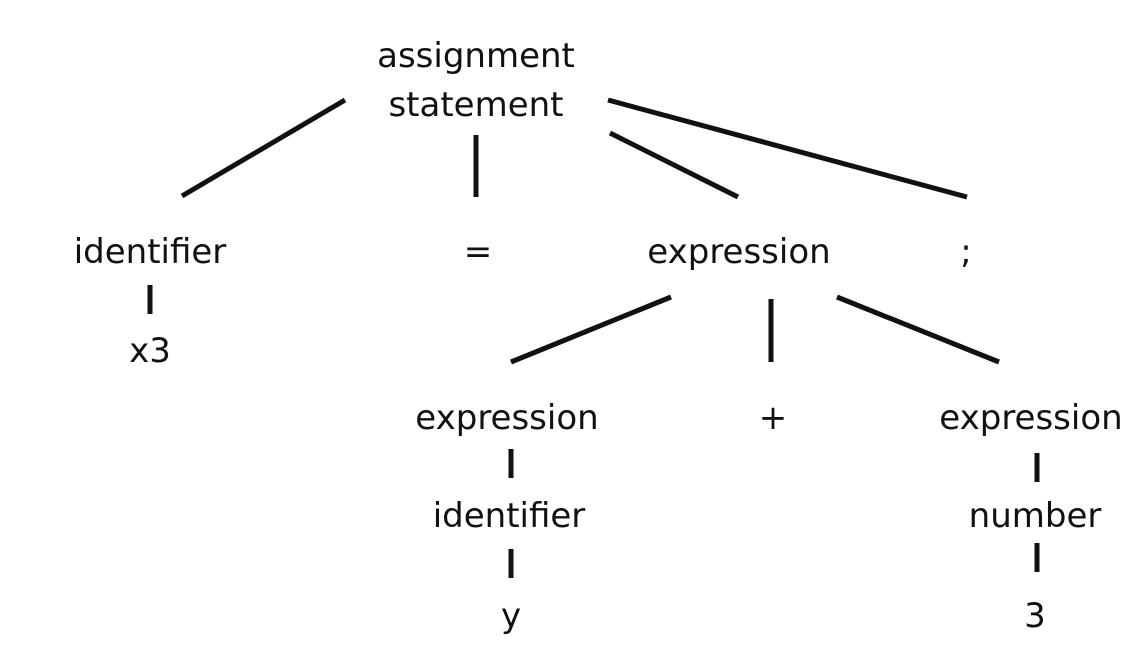  What do you see at coordinates (674, 165) in the screenshot?
I see `edge-root-expression` at bounding box center [674, 165].